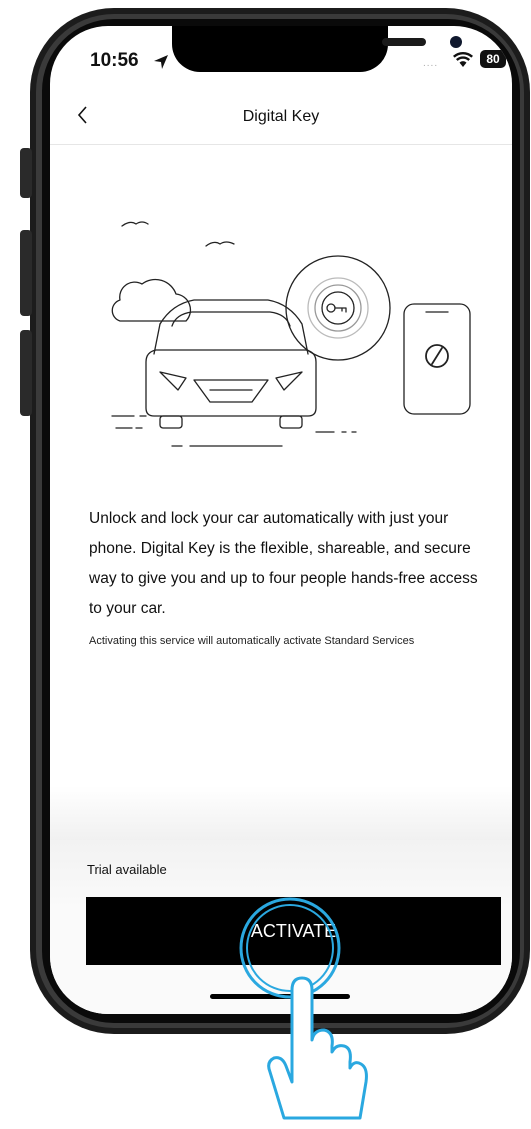 This screenshot has width=531, height=1129. What do you see at coordinates (280, 996) in the screenshot?
I see `home-indicator` at bounding box center [280, 996].